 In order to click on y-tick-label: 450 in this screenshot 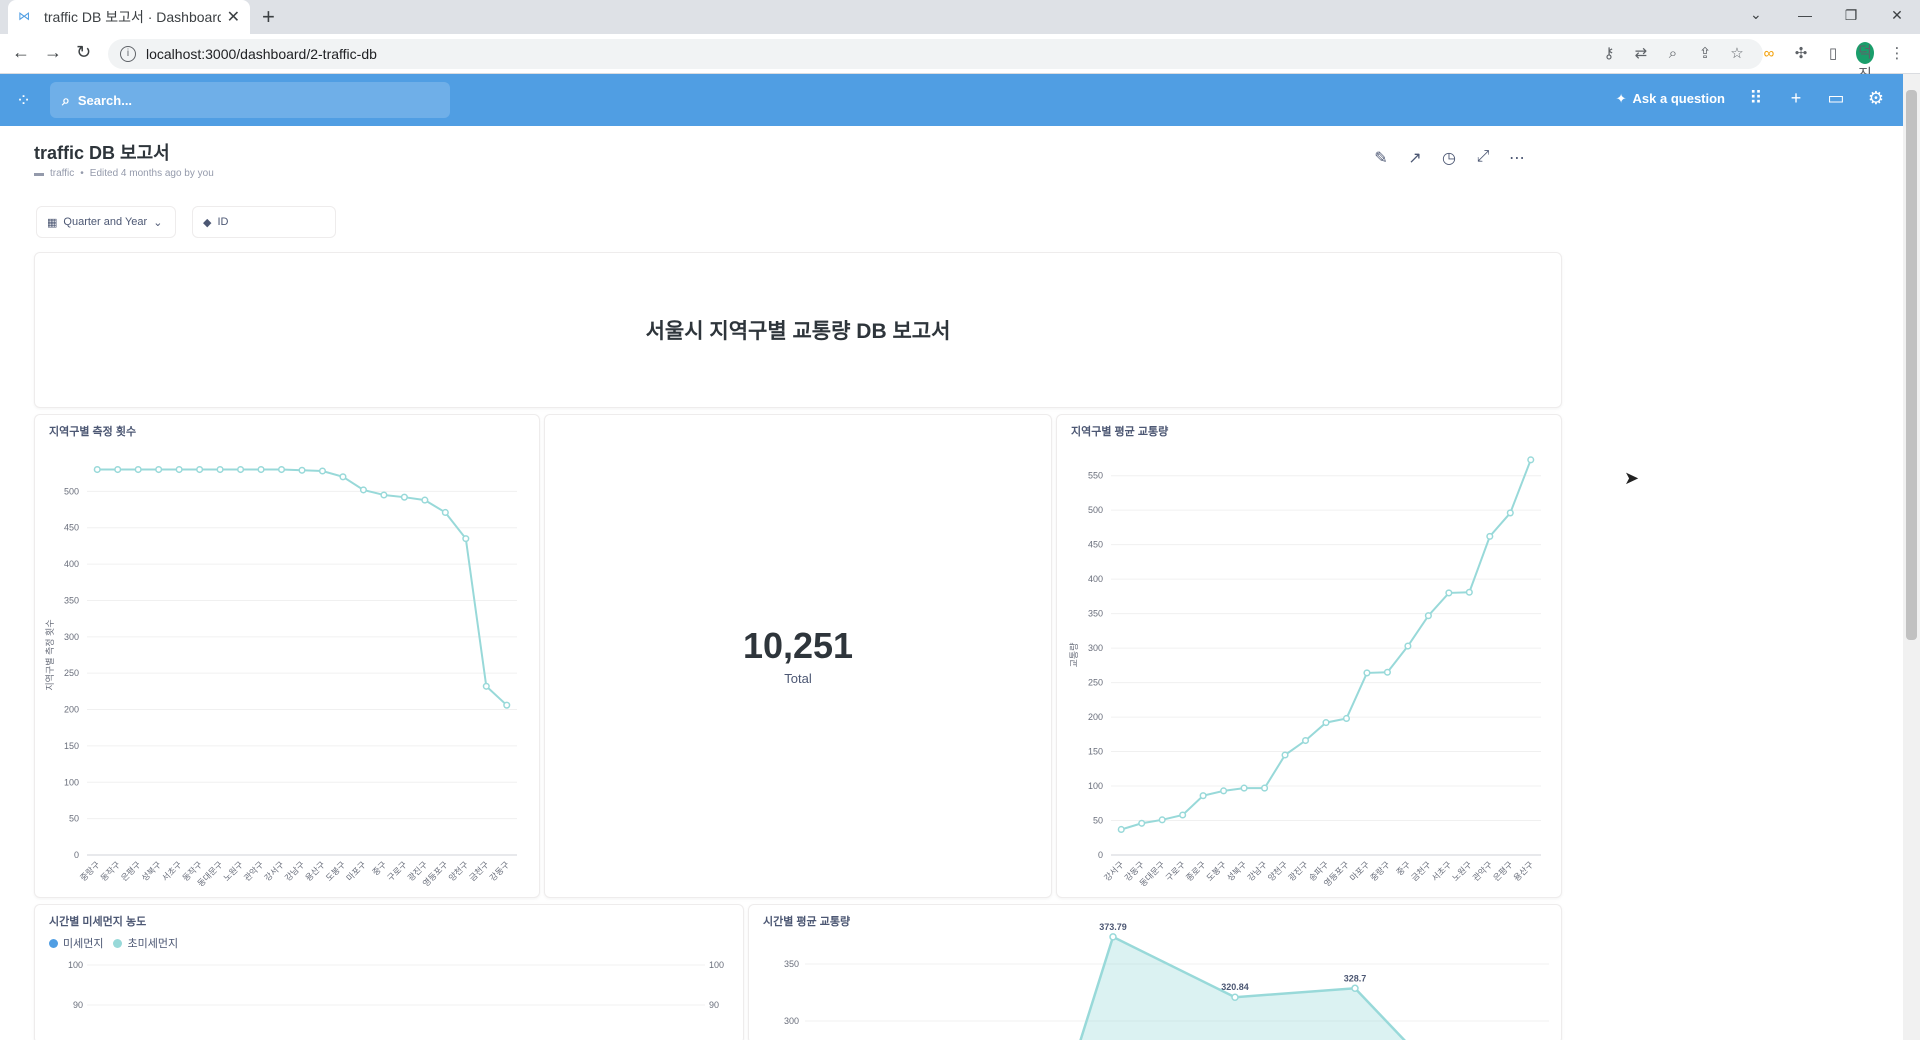, I will do `click(71, 528)`.